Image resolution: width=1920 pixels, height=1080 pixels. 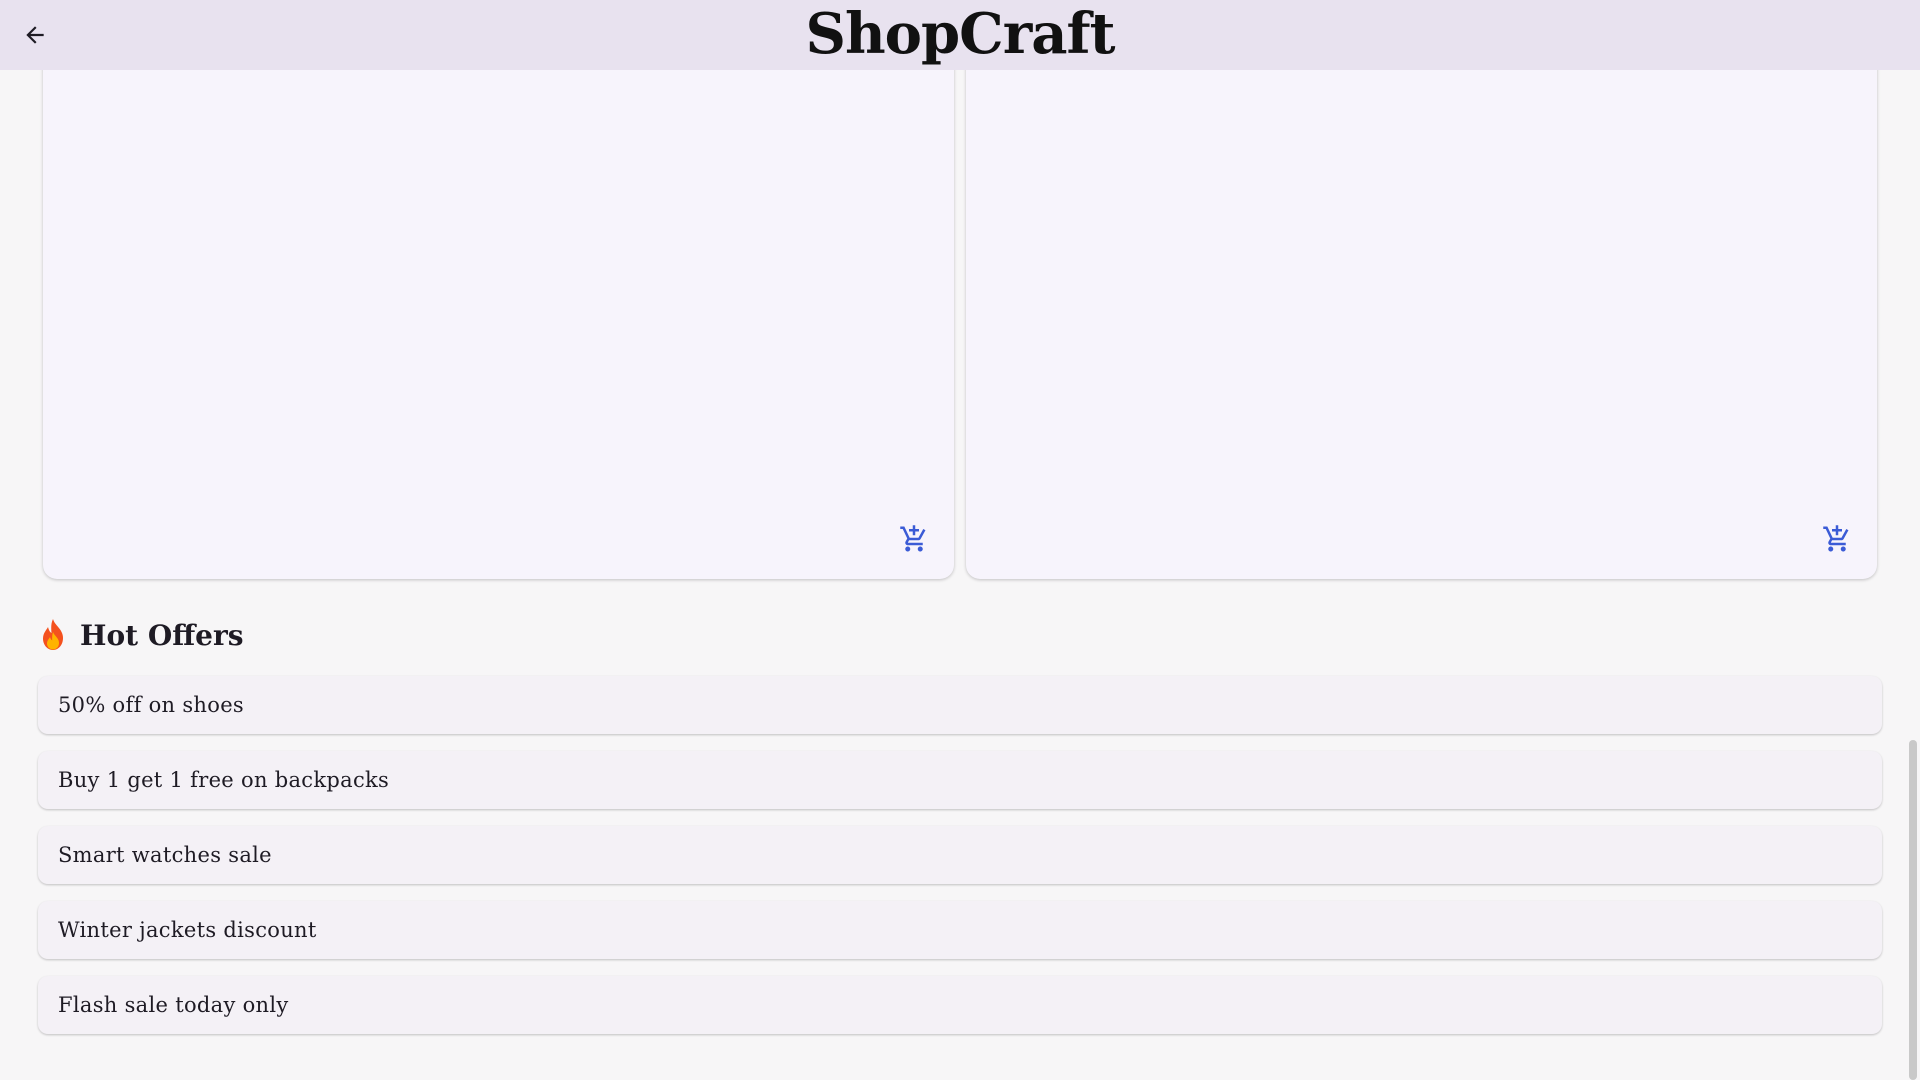 What do you see at coordinates (960, 705) in the screenshot?
I see `offer-item: 50% off on shoes` at bounding box center [960, 705].